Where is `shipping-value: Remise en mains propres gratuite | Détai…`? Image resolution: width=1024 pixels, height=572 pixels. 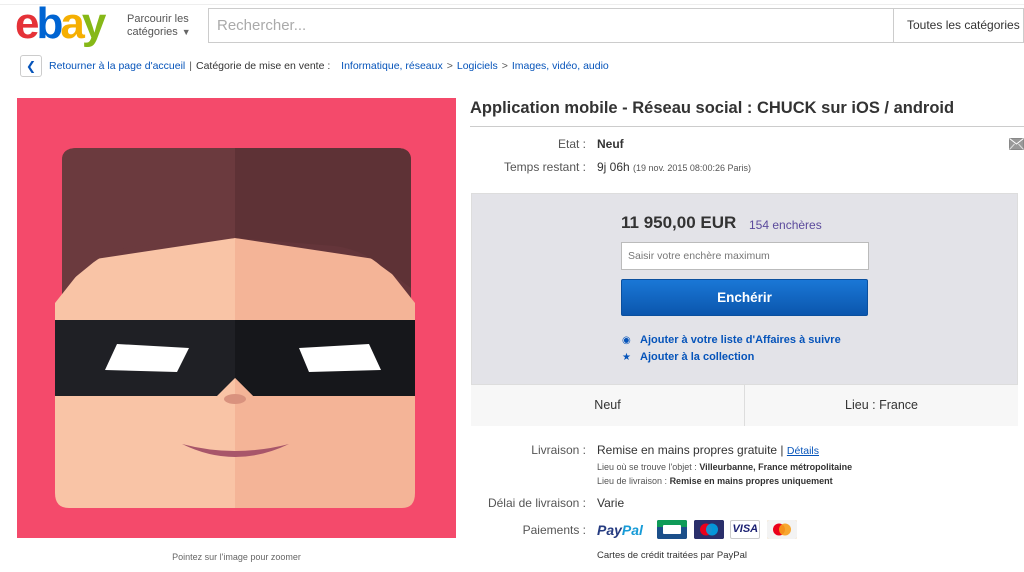 shipping-value: Remise en mains propres gratuite | Détai… is located at coordinates (708, 450).